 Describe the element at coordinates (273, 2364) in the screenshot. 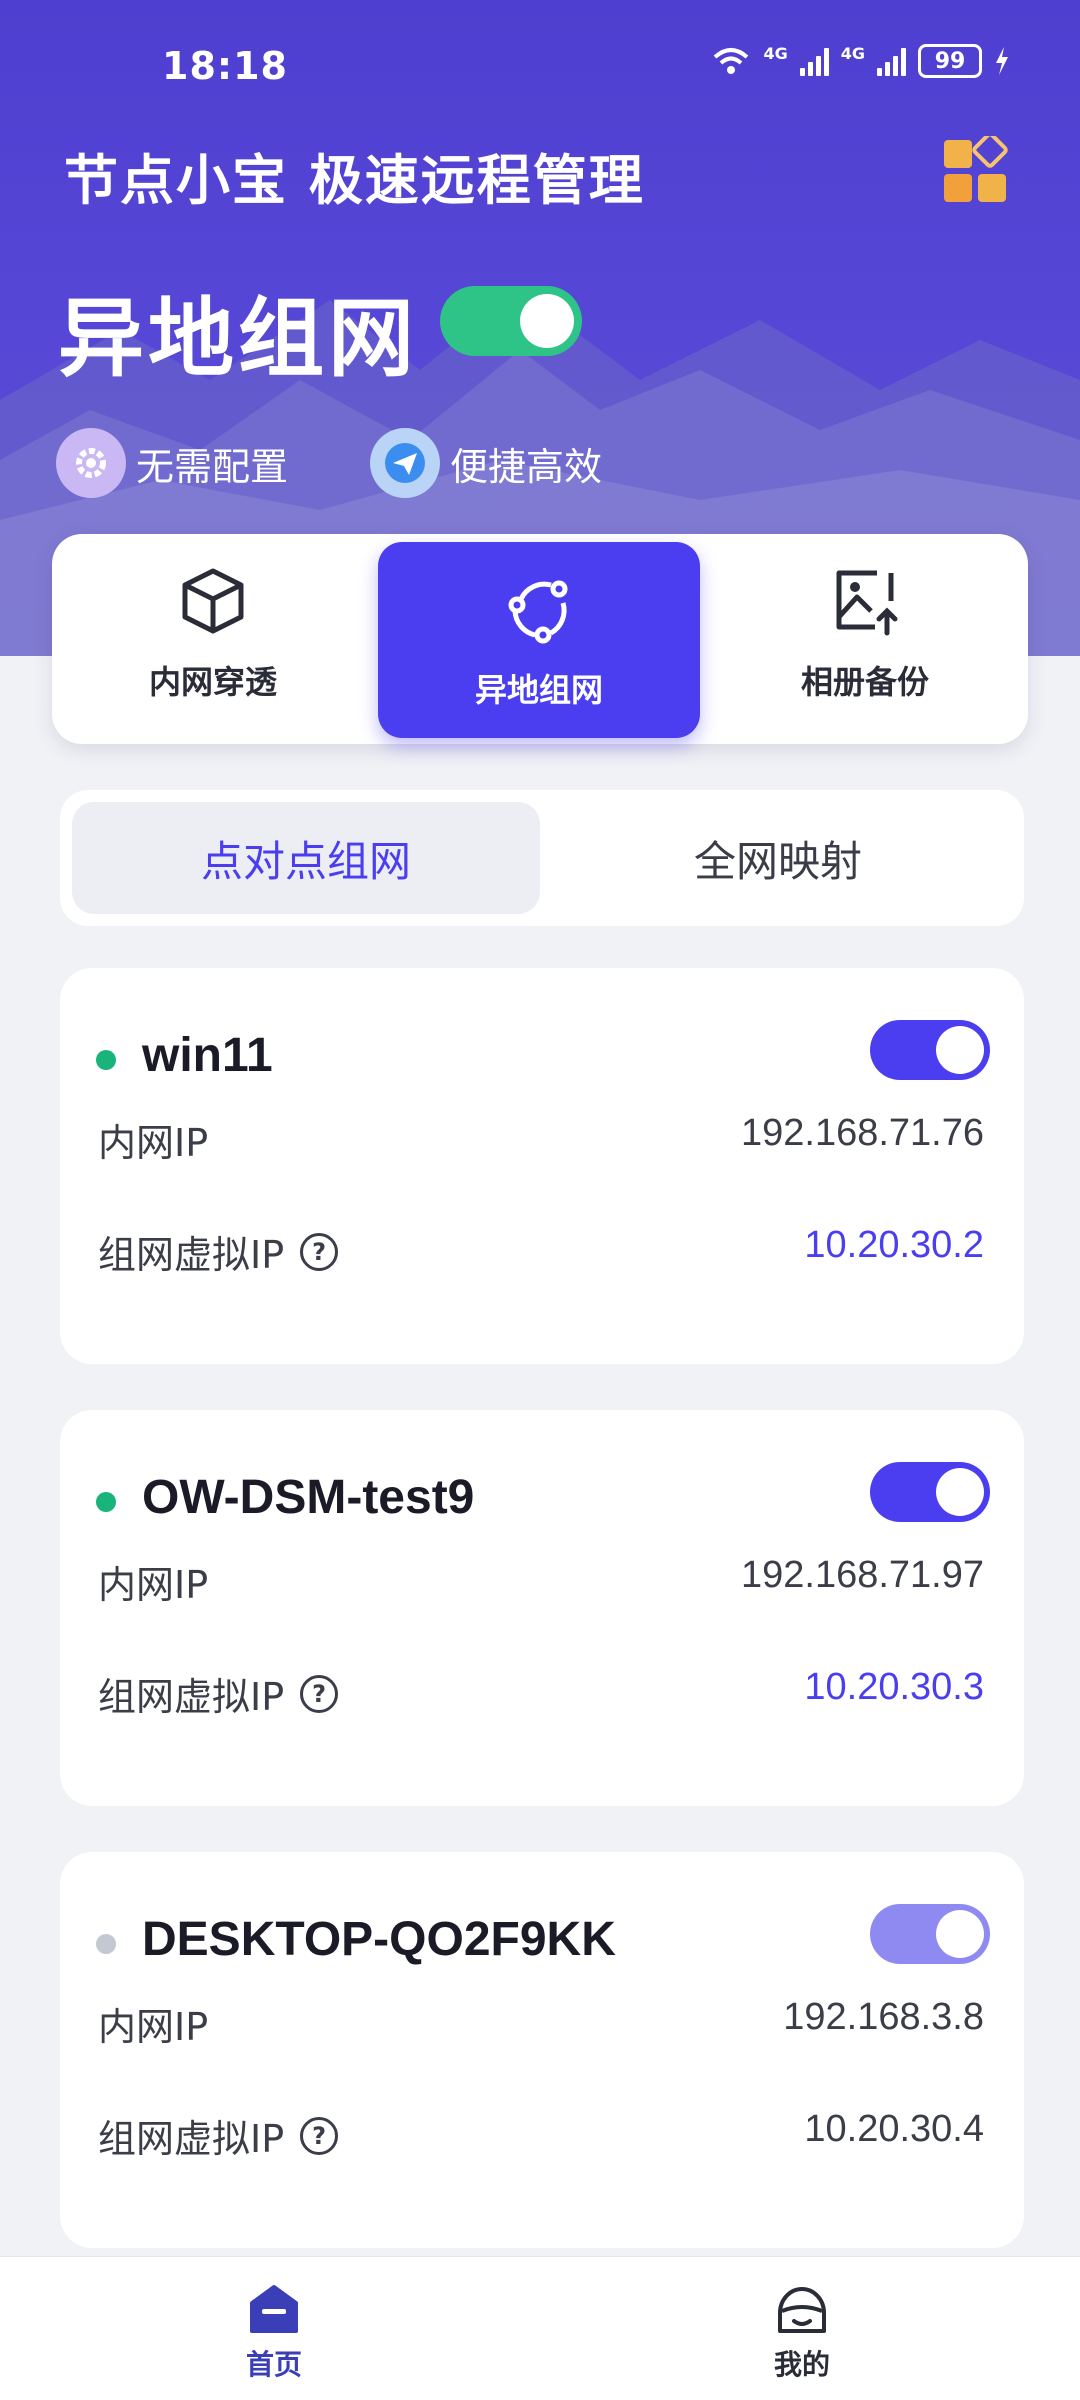

I see `nav-label: 首页` at that location.